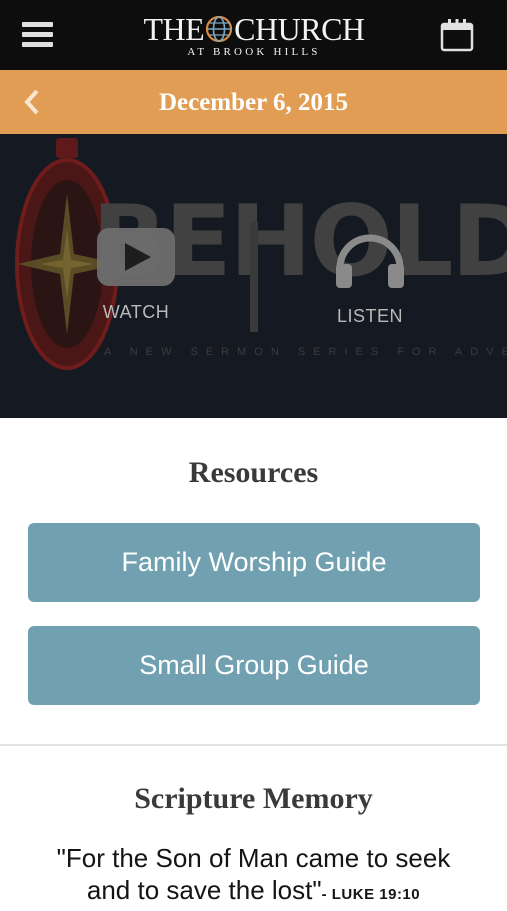 The height and width of the screenshot is (911, 507). Describe the element at coordinates (254, 562) in the screenshot. I see `family-worship-guide-button: Family Worship Guide` at that location.